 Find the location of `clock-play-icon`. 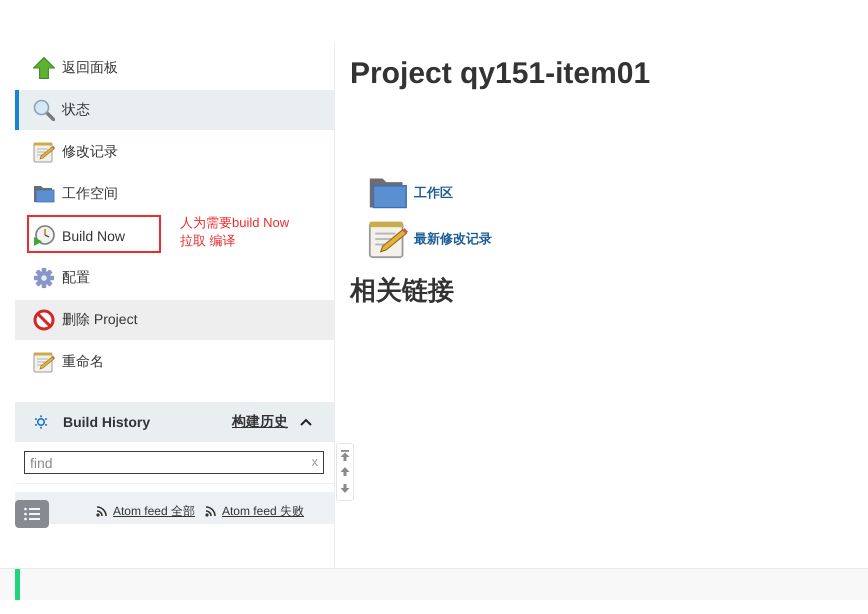

clock-play-icon is located at coordinates (44, 236).